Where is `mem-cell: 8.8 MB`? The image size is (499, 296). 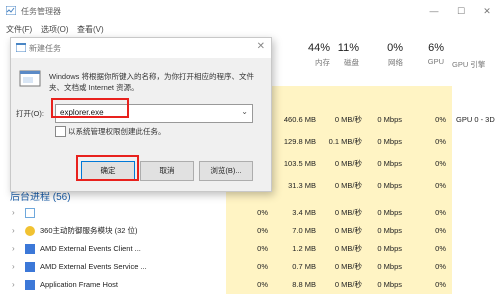 mem-cell: 8.8 MB is located at coordinates (304, 284).